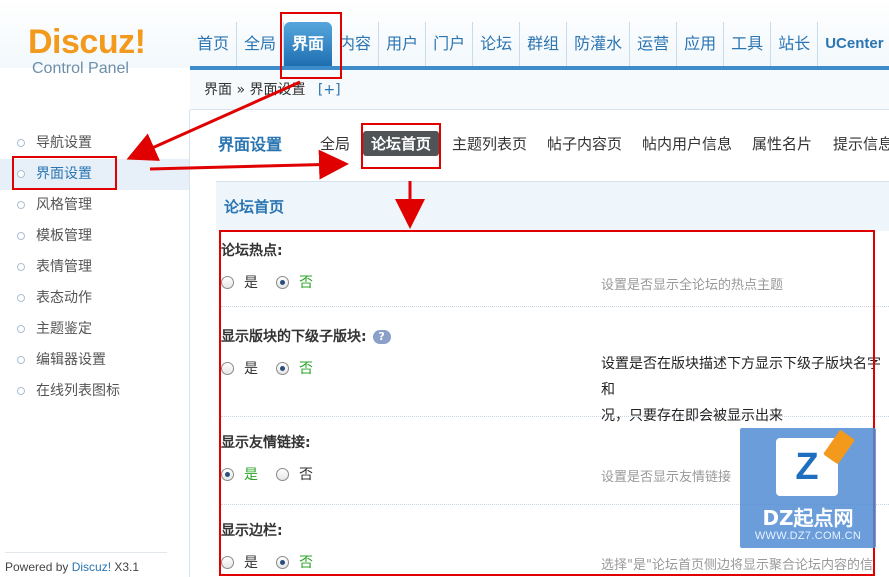 The height and width of the screenshot is (577, 889). I want to click on discuz-logo: Discuz! Control Panel, so click(87, 50).